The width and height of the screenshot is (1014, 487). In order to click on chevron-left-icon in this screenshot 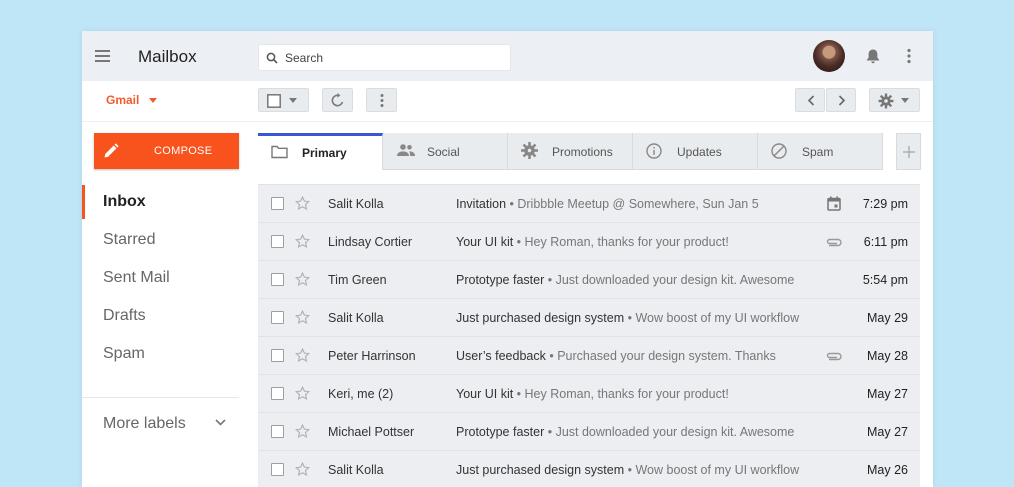, I will do `click(811, 100)`.